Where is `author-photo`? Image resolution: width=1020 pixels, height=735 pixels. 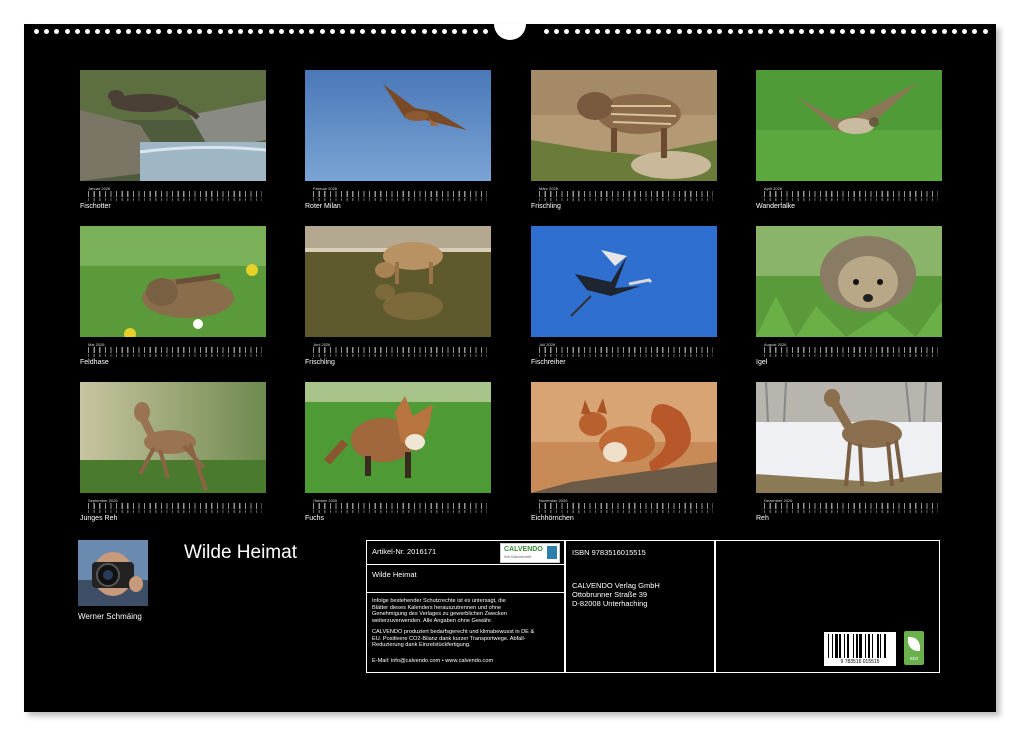 author-photo is located at coordinates (113, 573).